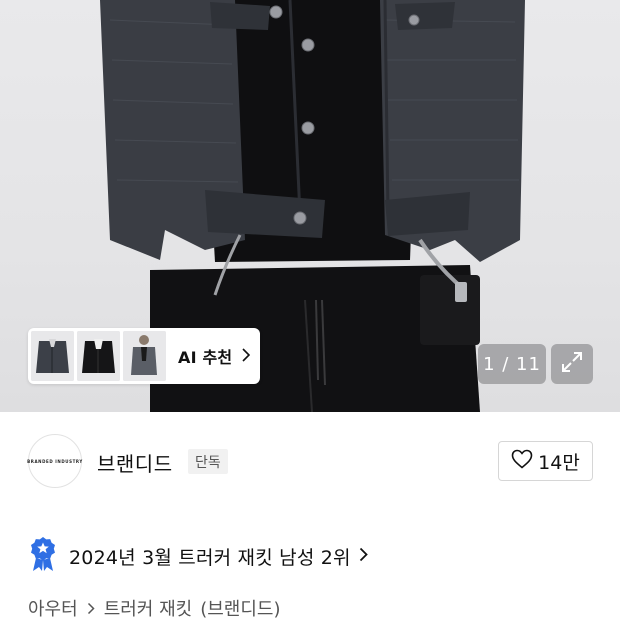 The width and height of the screenshot is (620, 620). Describe the element at coordinates (559, 462) in the screenshot. I see `like-count: 14만` at that location.